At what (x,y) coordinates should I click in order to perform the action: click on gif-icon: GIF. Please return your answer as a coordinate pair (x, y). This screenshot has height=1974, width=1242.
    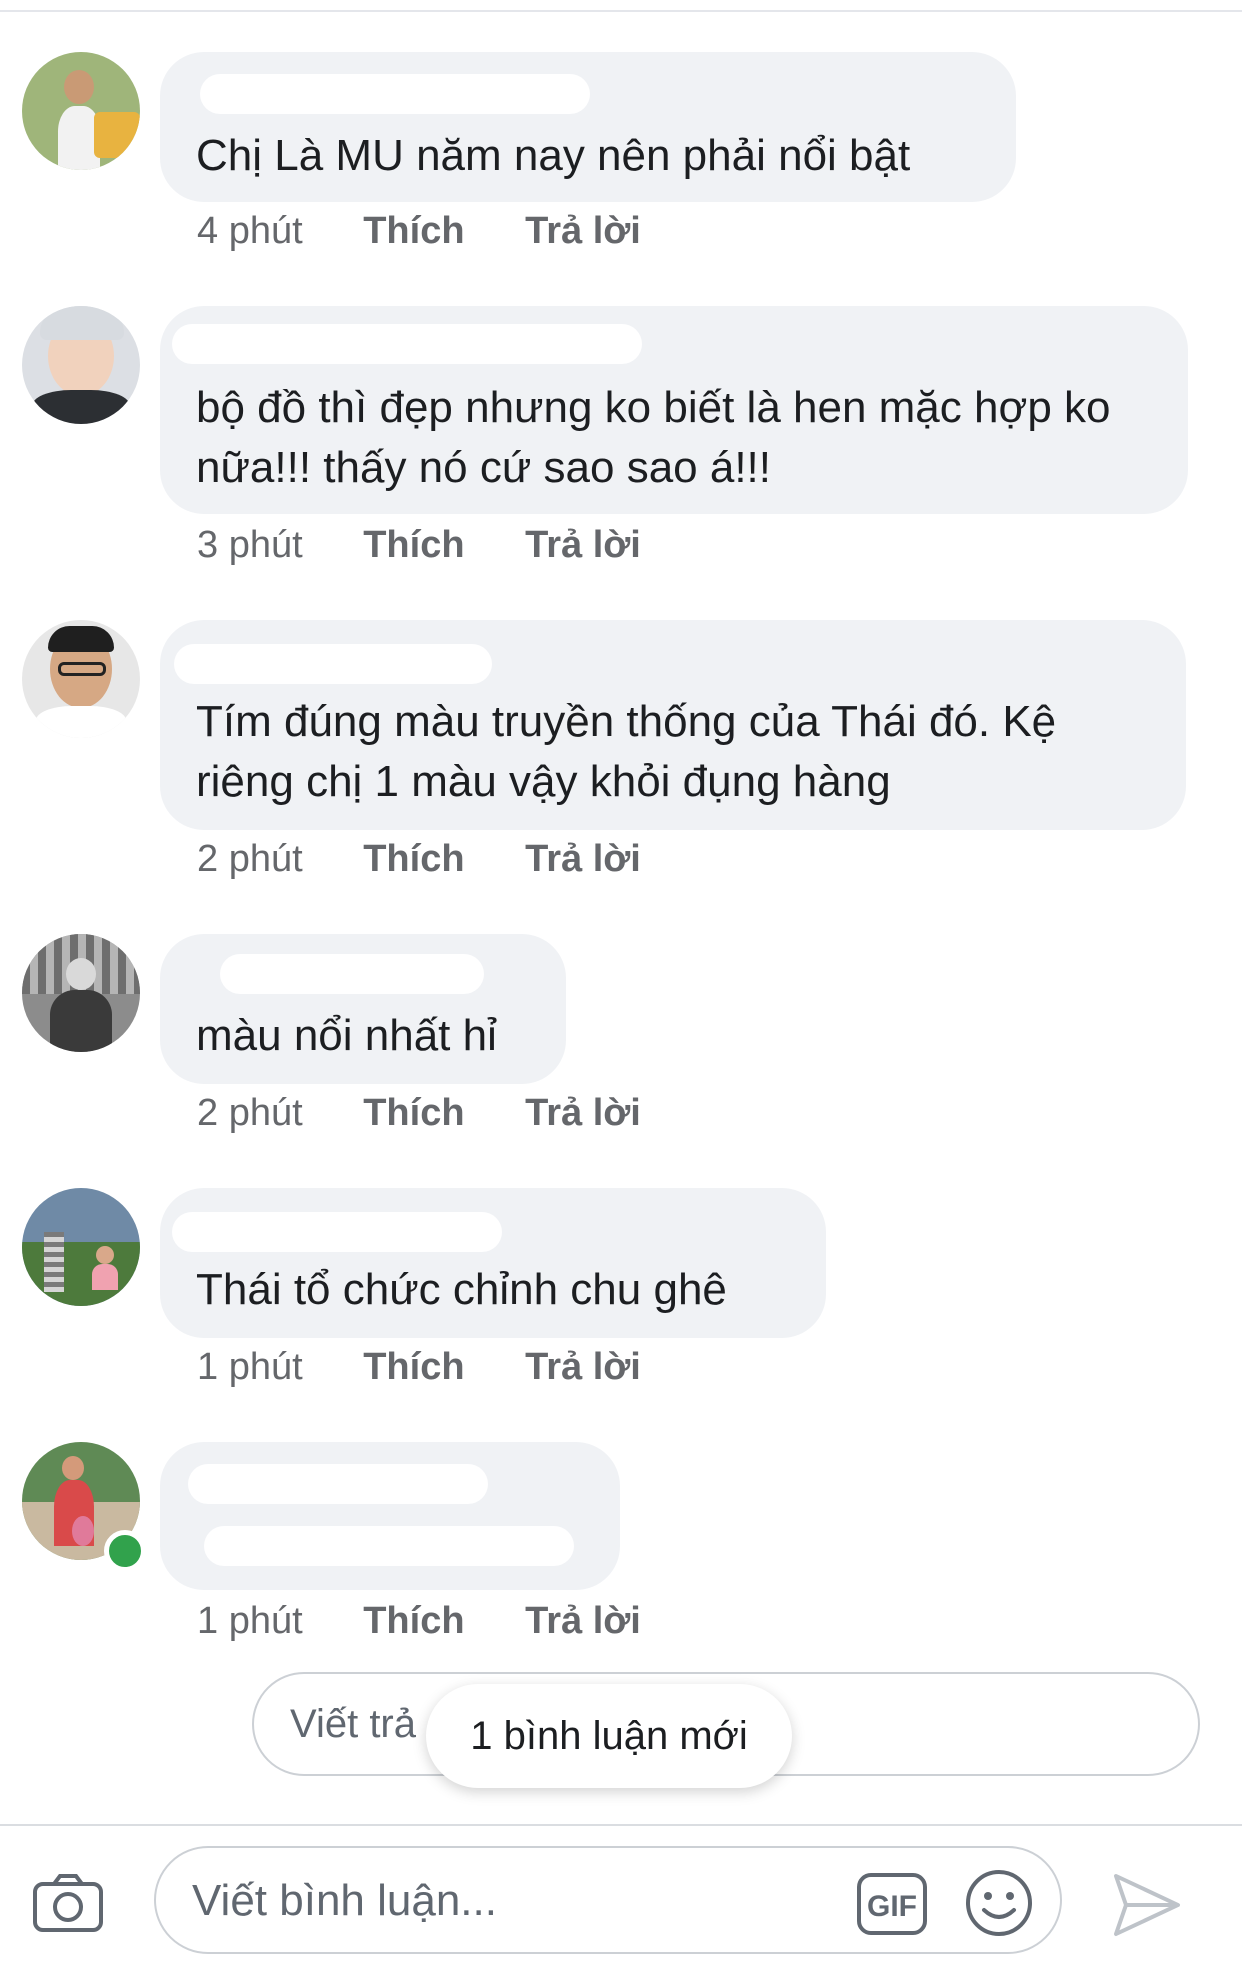
    Looking at the image, I should click on (892, 1904).